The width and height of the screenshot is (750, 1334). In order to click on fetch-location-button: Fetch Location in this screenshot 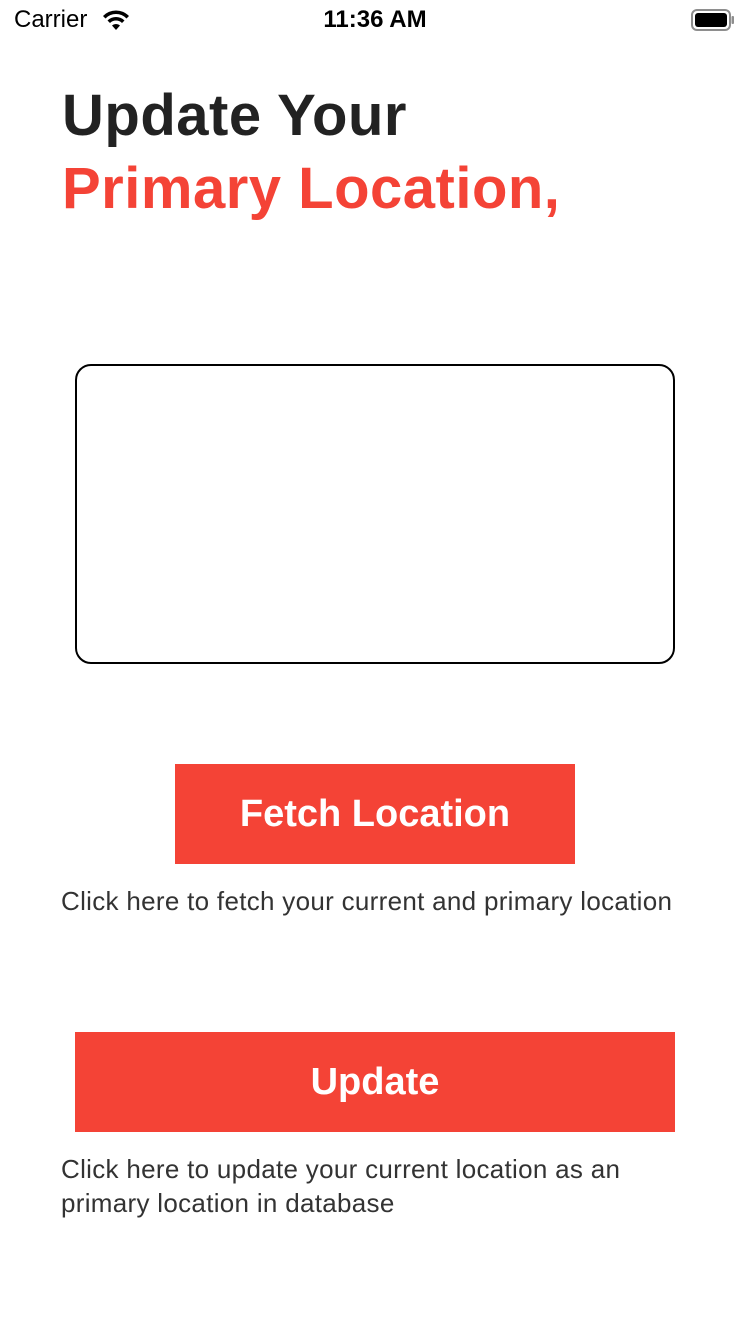, I will do `click(375, 814)`.